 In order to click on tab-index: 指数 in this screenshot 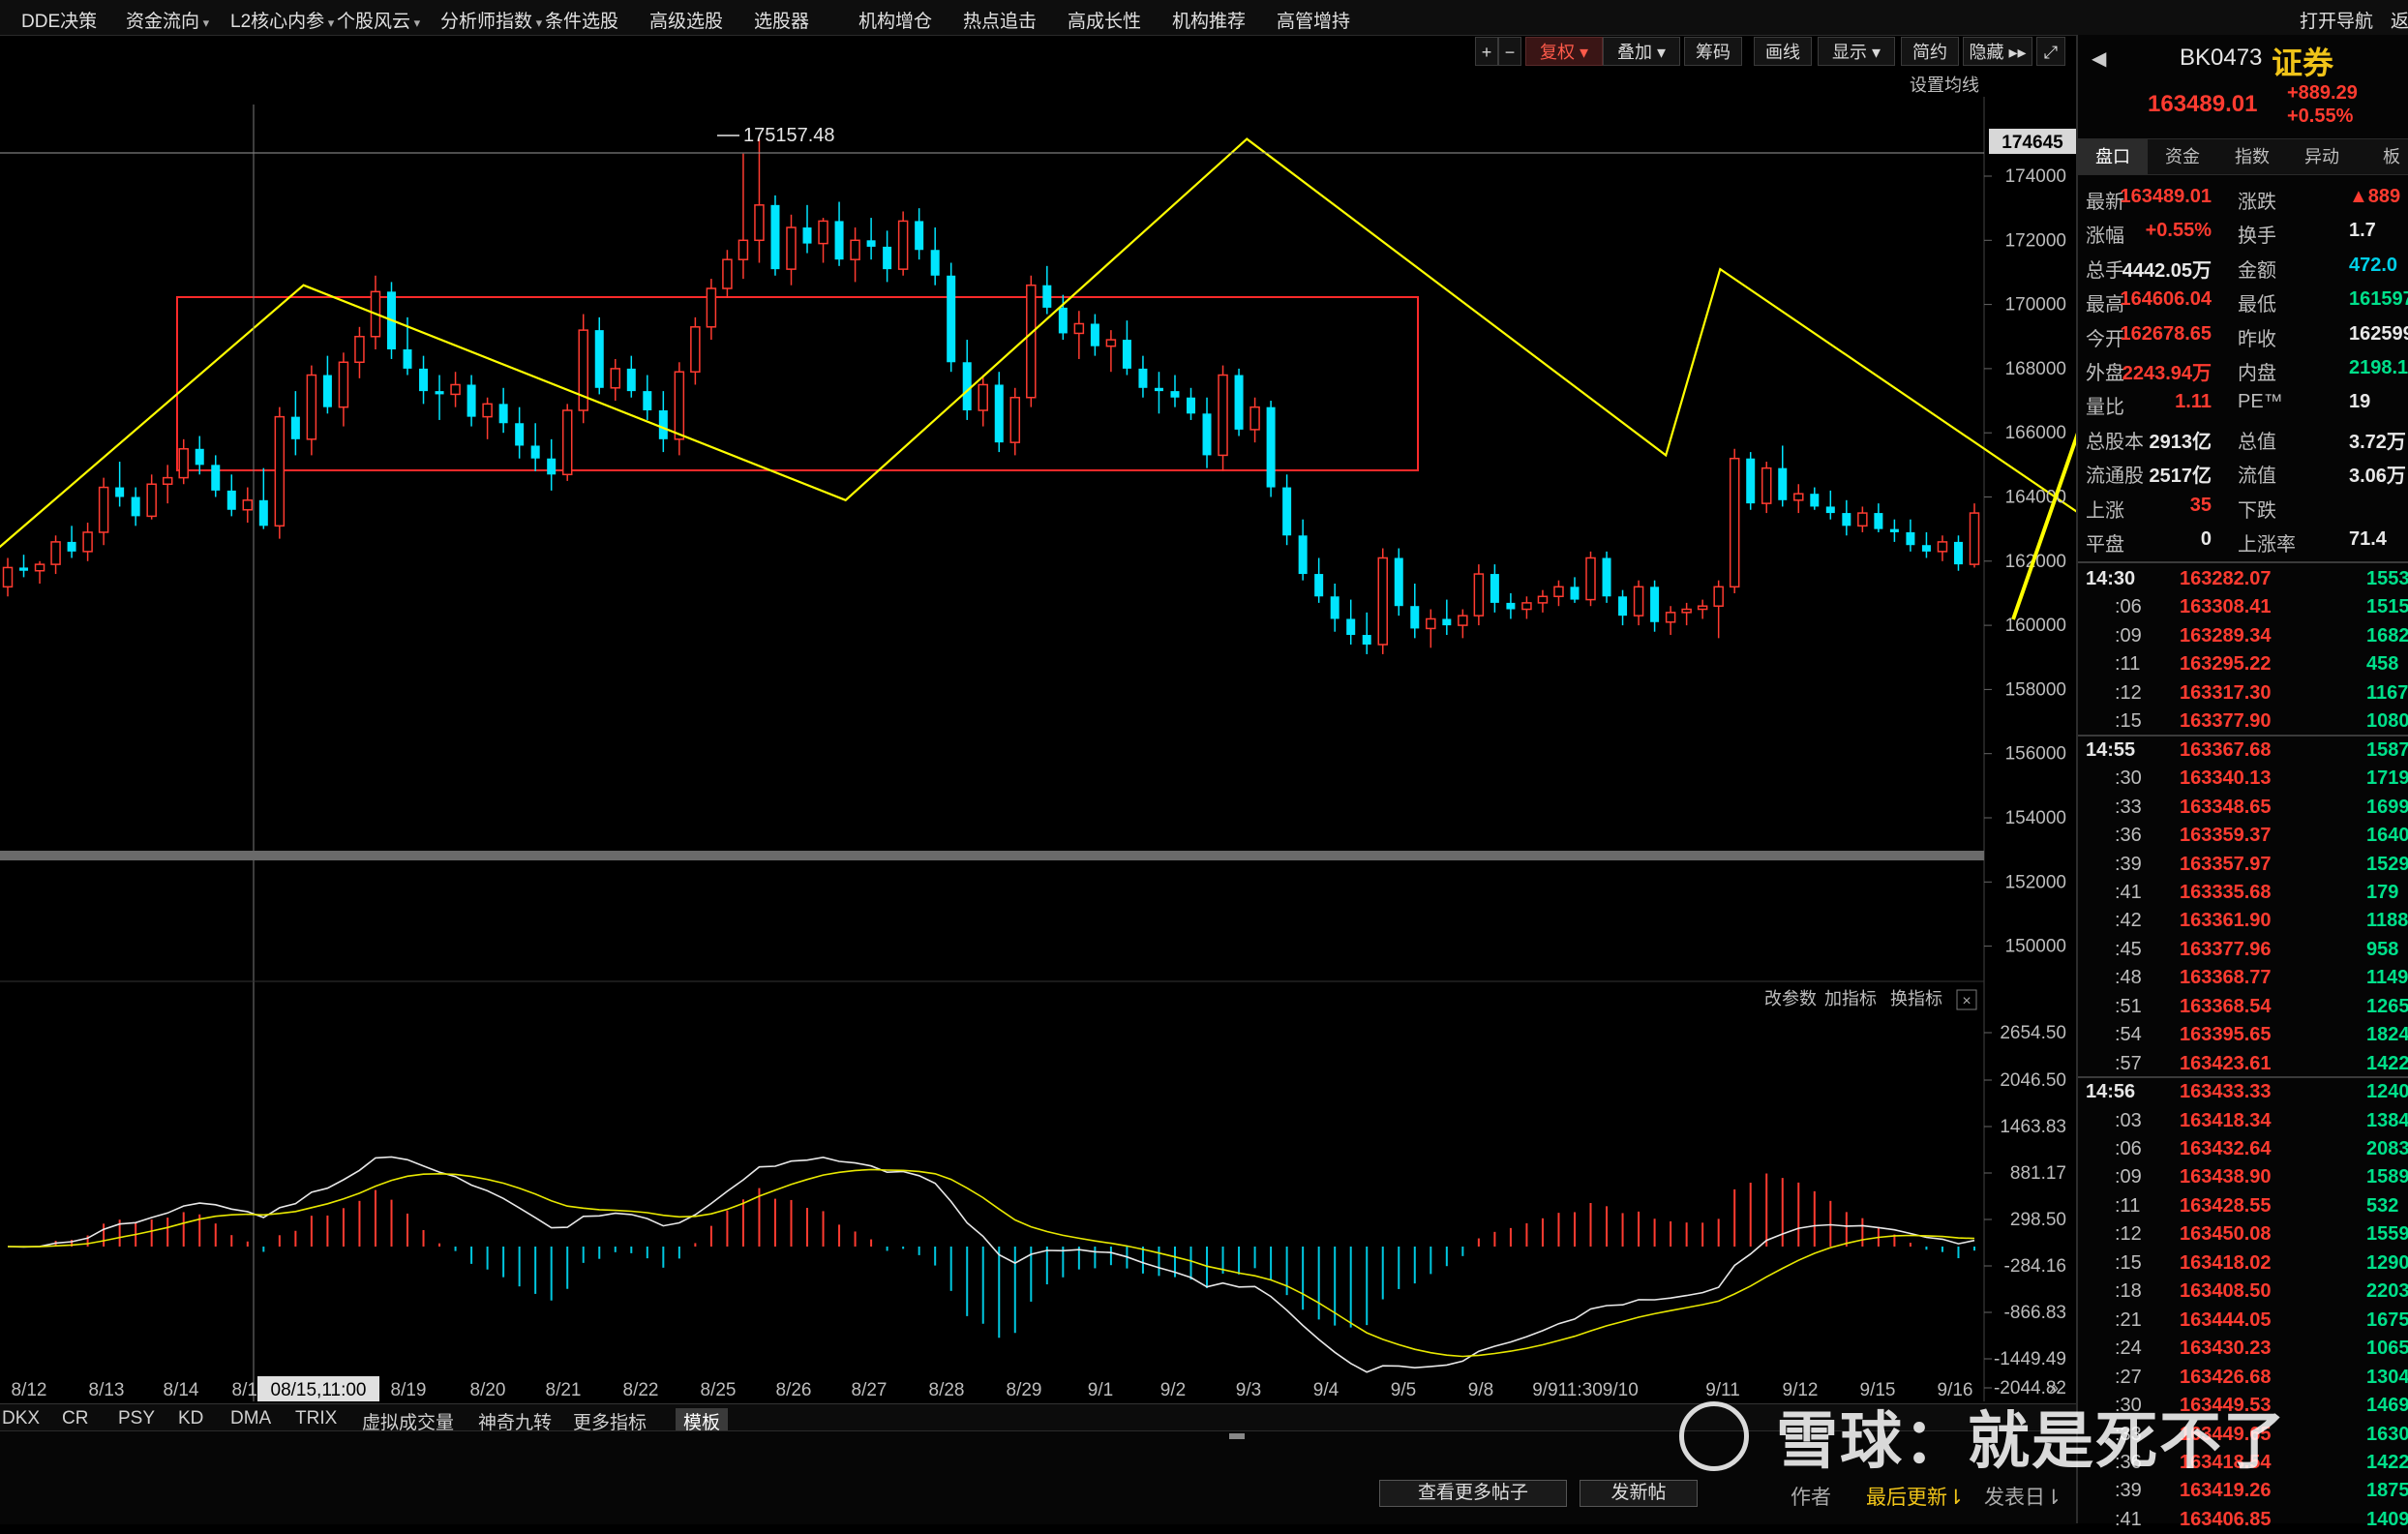, I will do `click(2252, 157)`.